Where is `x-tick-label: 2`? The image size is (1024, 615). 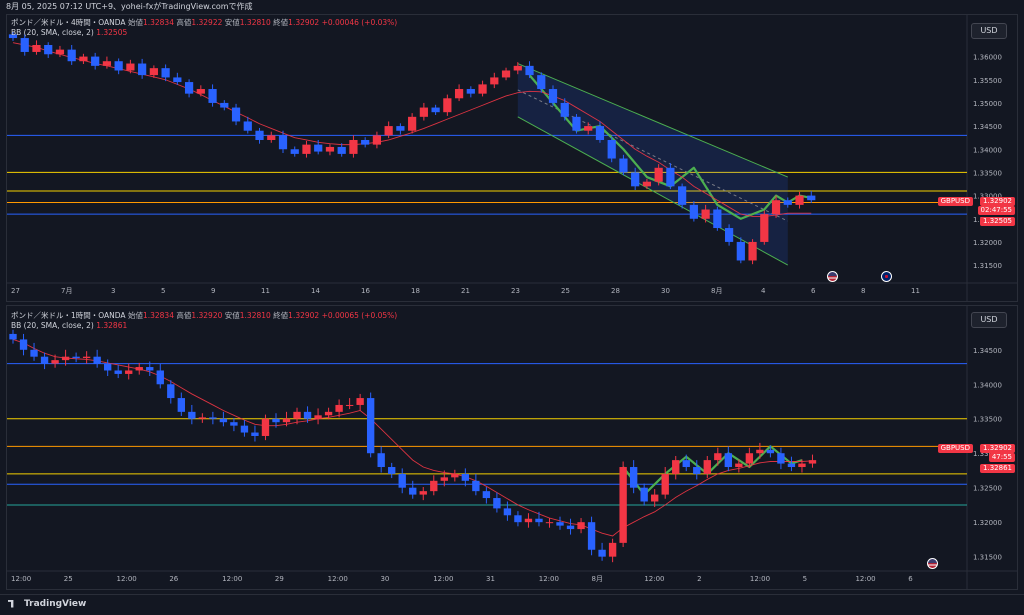 x-tick-label: 2 is located at coordinates (699, 579).